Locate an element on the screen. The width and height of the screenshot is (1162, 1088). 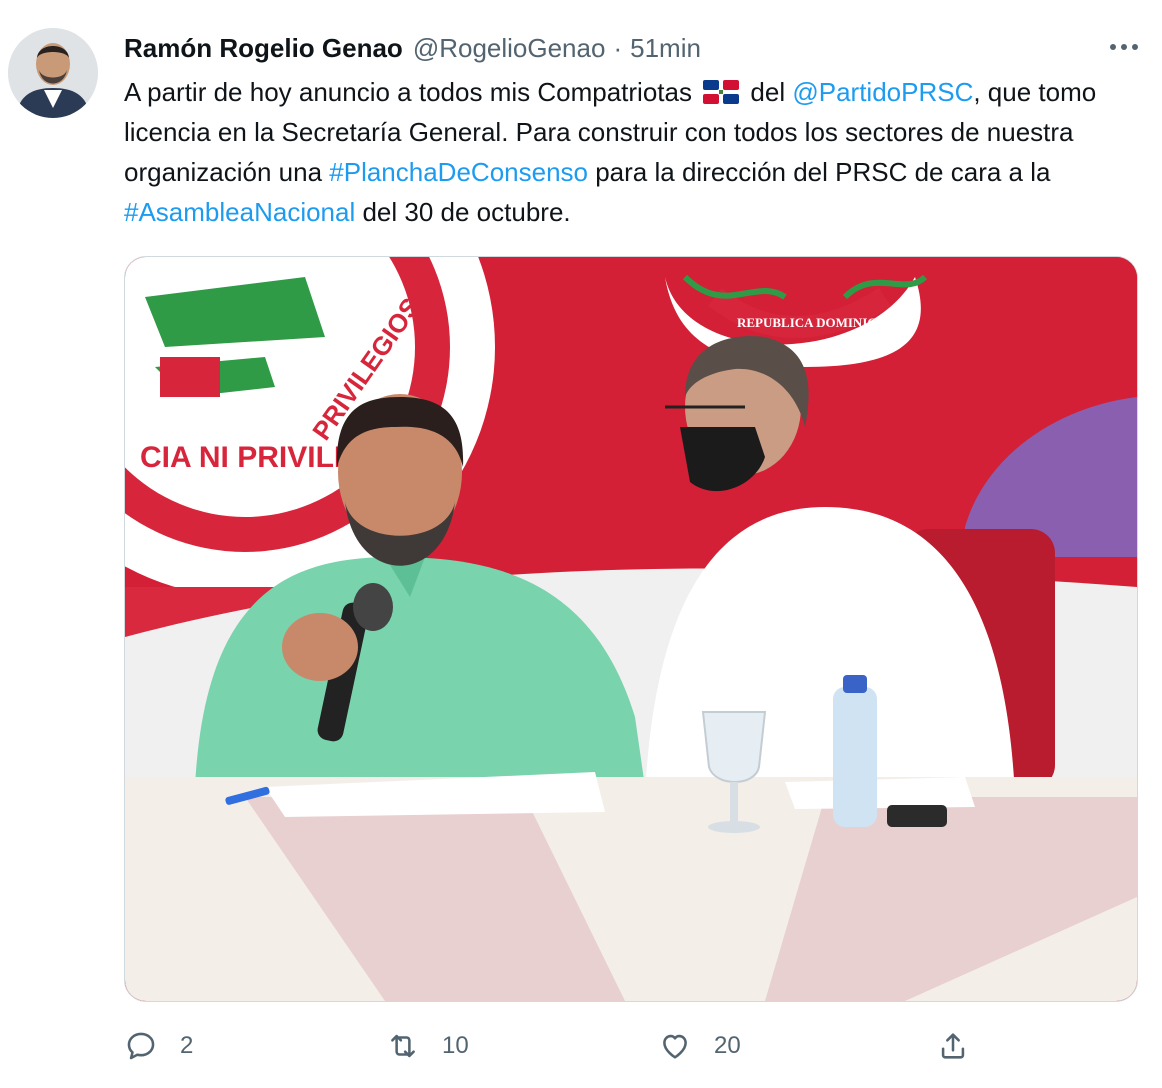
avatar is located at coordinates (53, 73).